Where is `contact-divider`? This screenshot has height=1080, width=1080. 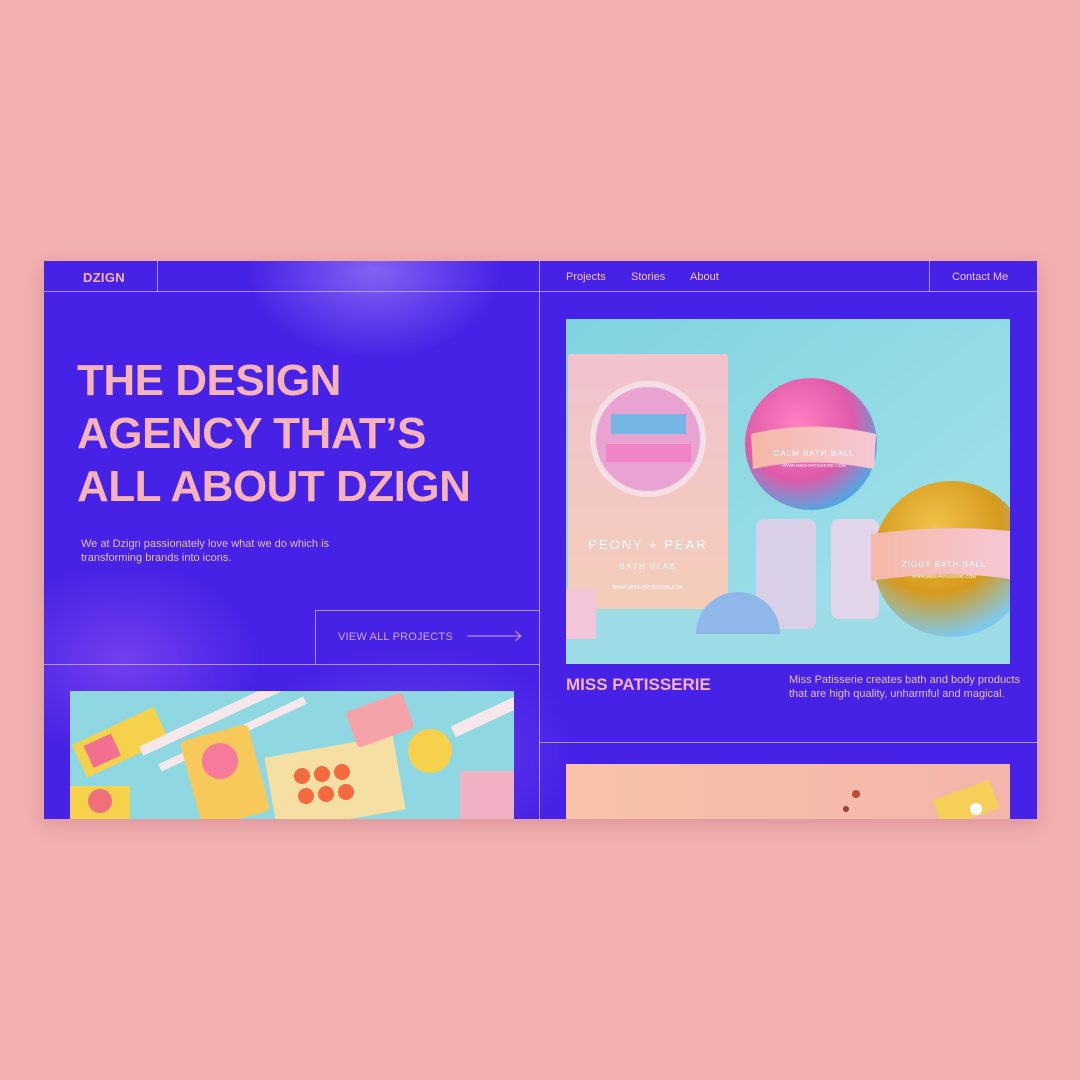
contact-divider is located at coordinates (929, 276).